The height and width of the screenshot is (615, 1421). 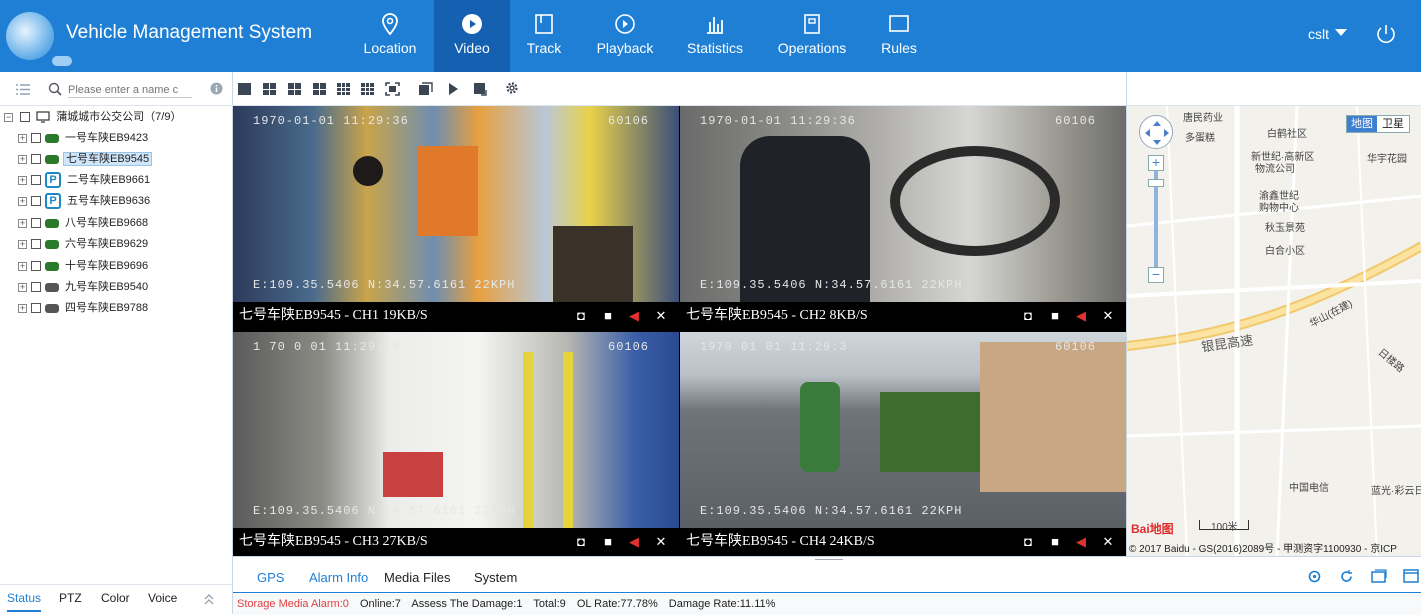 What do you see at coordinates (1346, 576) in the screenshot?
I see `refresh-icon` at bounding box center [1346, 576].